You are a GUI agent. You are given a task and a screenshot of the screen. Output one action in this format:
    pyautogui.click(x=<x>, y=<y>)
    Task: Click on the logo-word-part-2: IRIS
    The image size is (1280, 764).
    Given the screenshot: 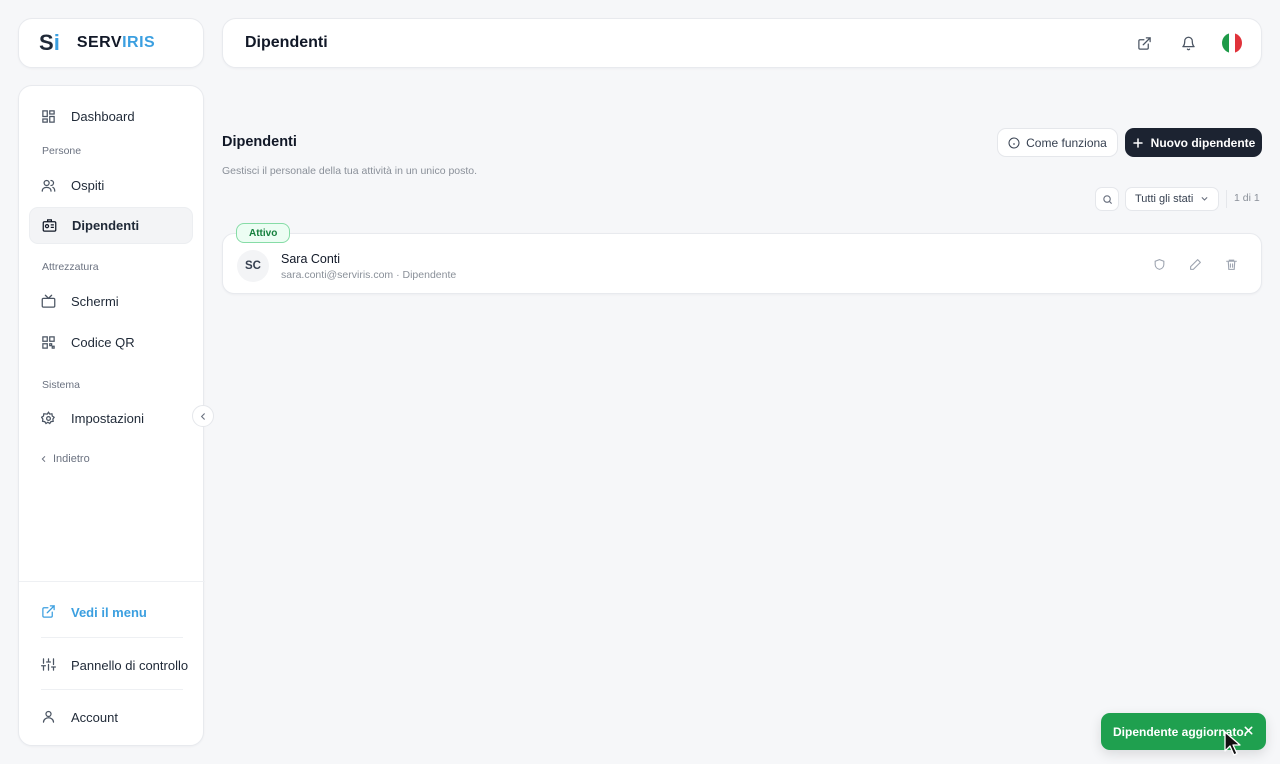 What is the action you would take?
    pyautogui.click(x=139, y=42)
    